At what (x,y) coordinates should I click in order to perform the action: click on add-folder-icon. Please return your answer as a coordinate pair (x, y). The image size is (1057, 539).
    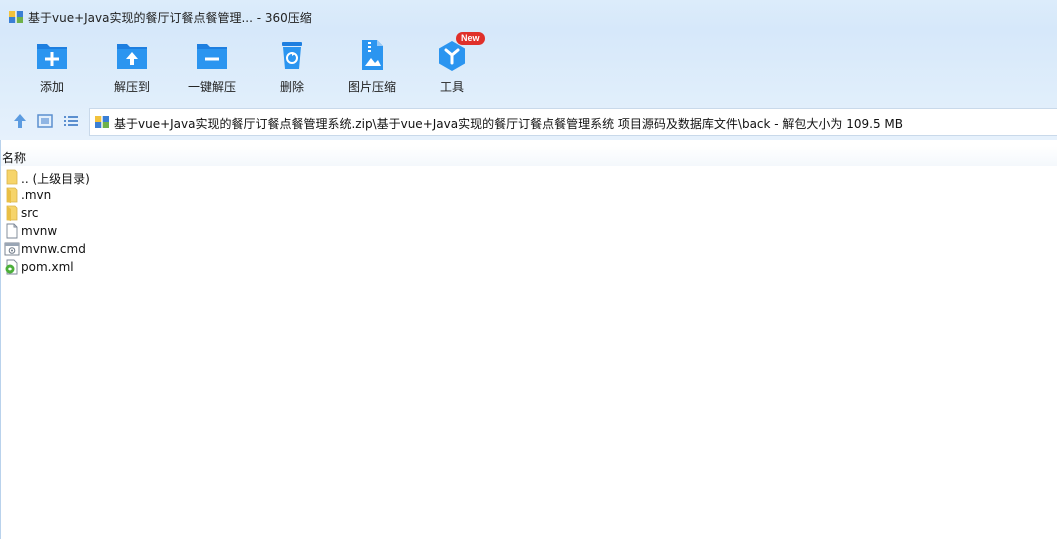
    Looking at the image, I should click on (52, 55).